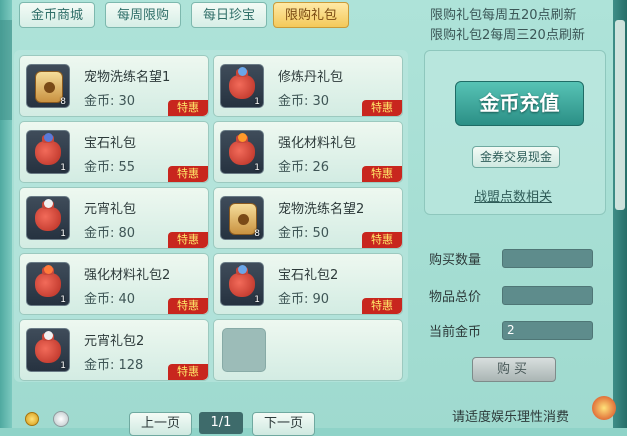  Describe the element at coordinates (127, 77) in the screenshot. I see `item-name: 宠物洗练名望1` at that location.